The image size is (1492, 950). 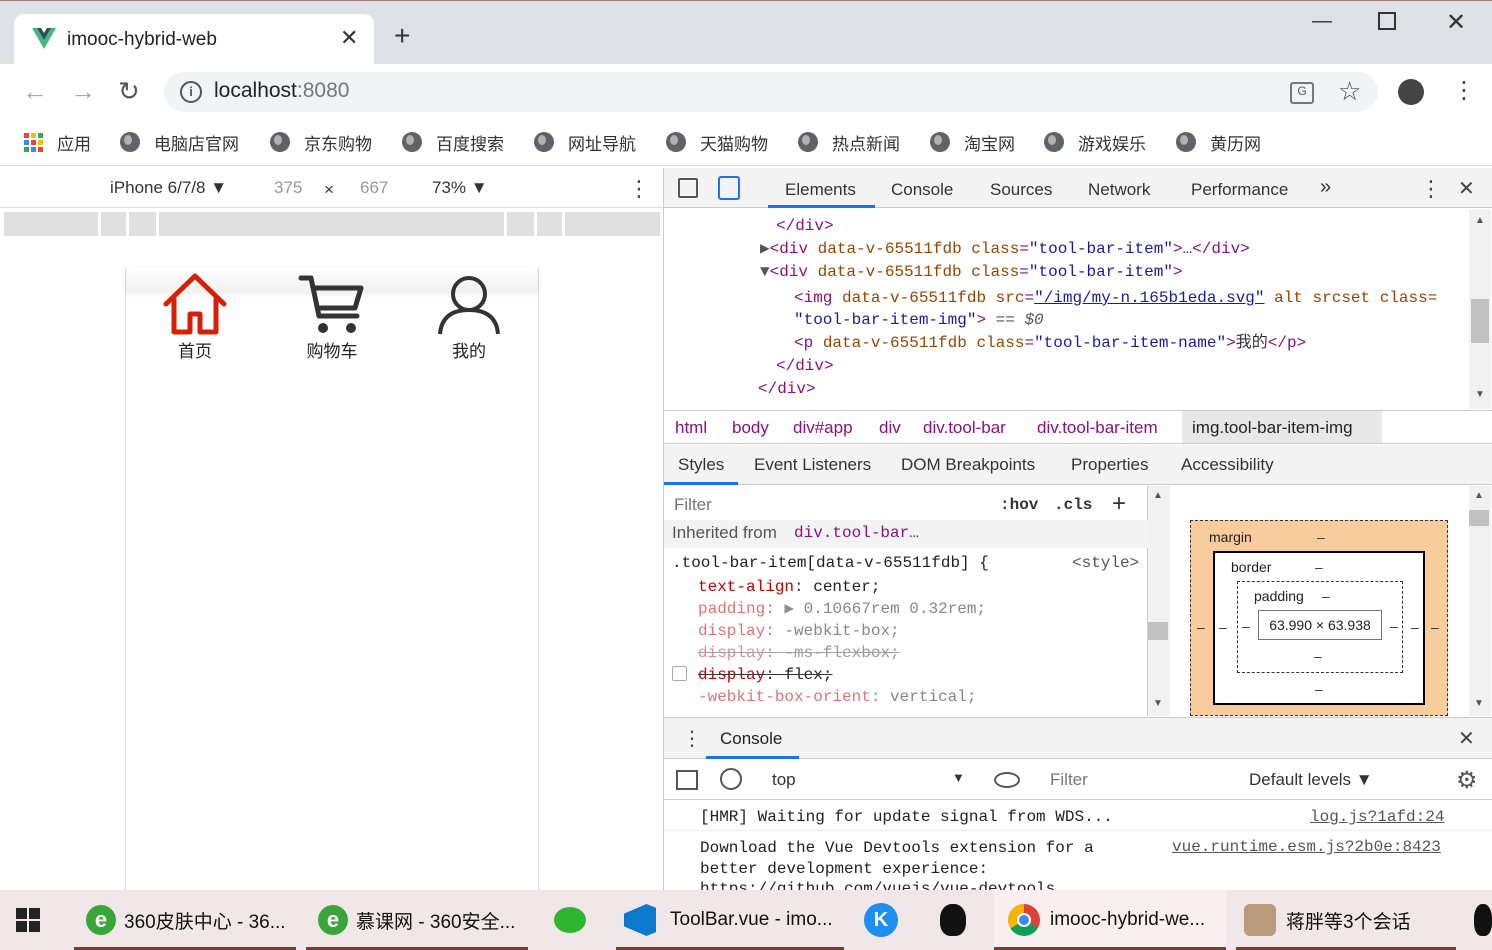 I want to click on tab-console: Console, so click(x=922, y=190).